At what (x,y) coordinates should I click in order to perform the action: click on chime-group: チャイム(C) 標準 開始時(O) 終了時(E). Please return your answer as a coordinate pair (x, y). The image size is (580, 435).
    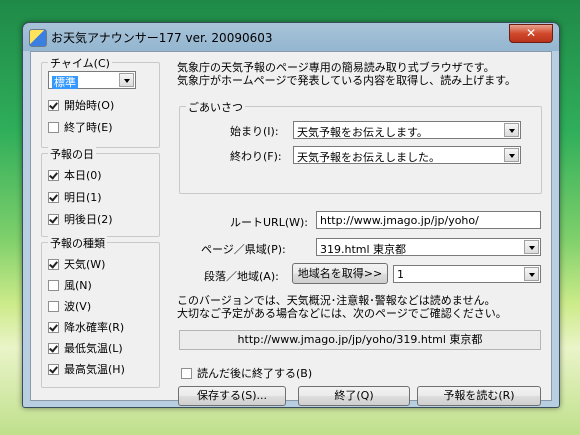
    Looking at the image, I should click on (100, 101).